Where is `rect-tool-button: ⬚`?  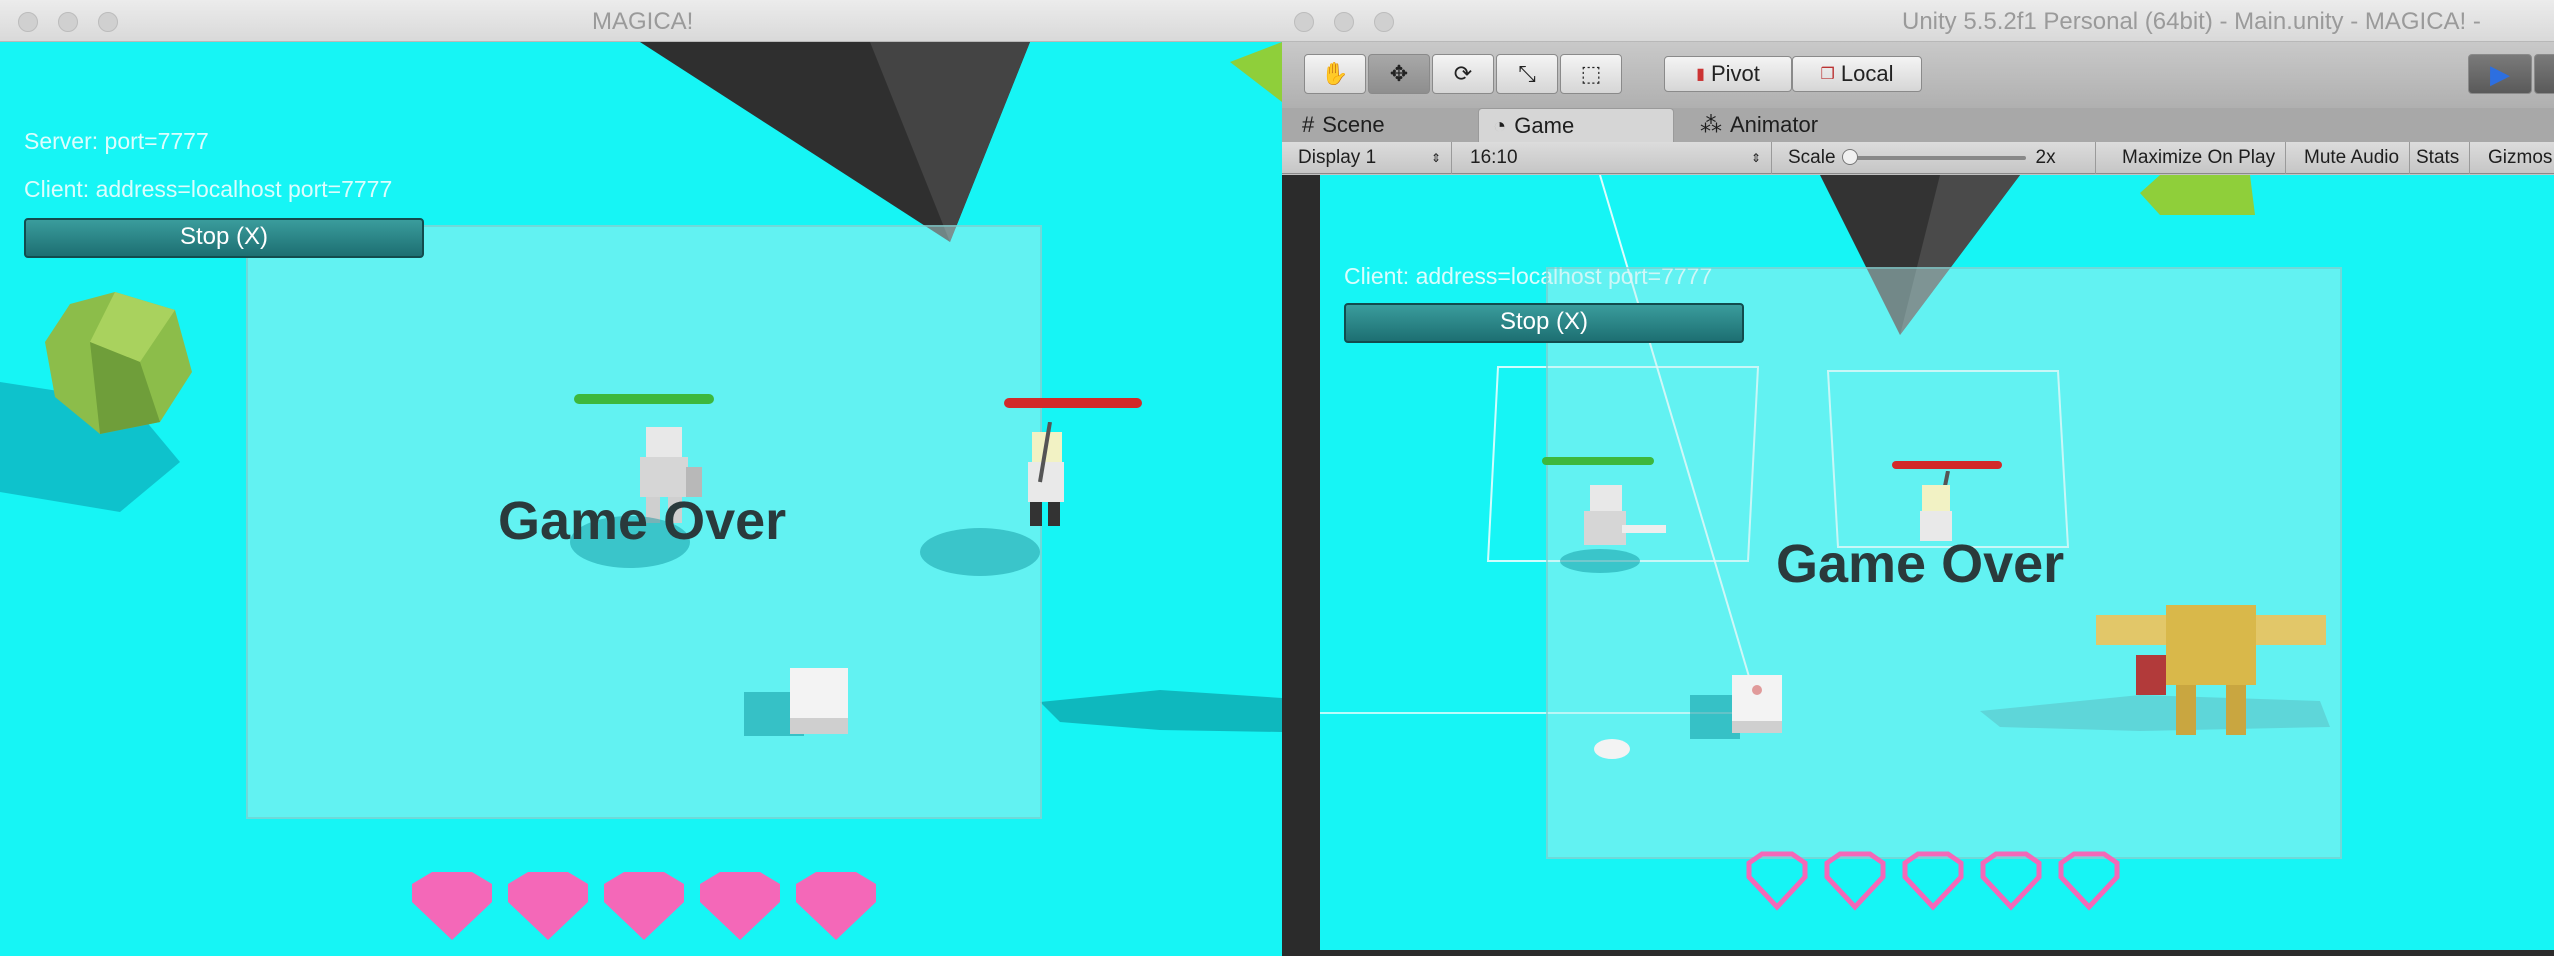 rect-tool-button: ⬚ is located at coordinates (1591, 74).